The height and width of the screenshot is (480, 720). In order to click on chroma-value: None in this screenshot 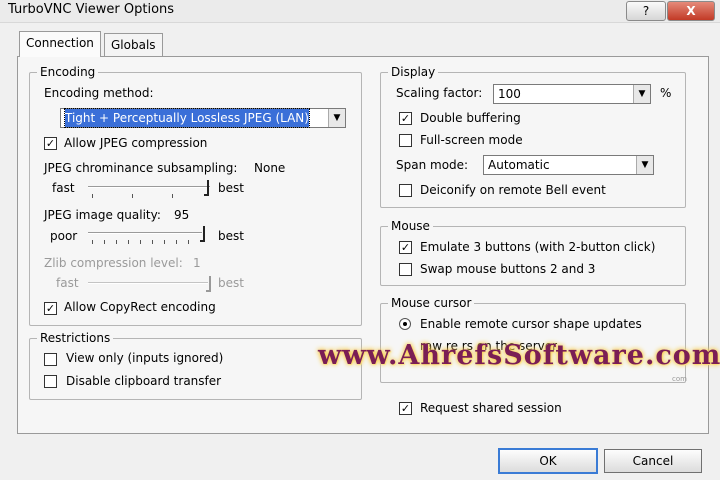, I will do `click(270, 168)`.